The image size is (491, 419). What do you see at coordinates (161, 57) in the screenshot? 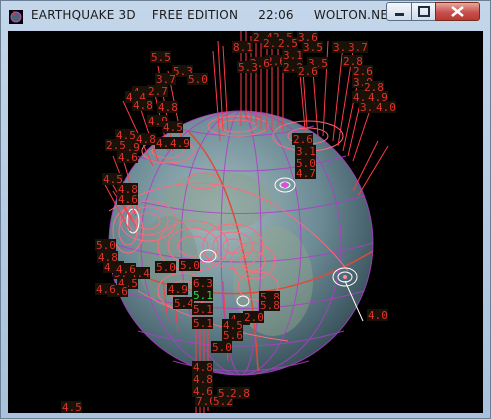
I see `magnitude-label: 5.5` at bounding box center [161, 57].